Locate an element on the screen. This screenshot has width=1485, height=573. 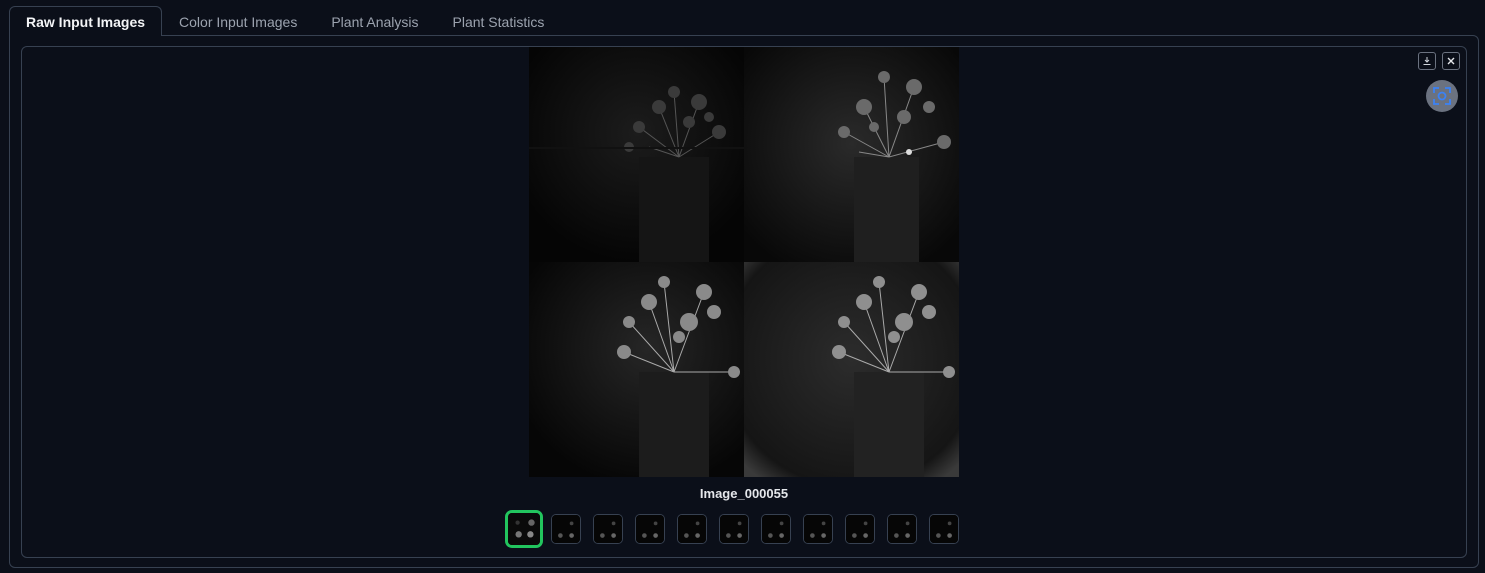
image-caption: Image_000055 is located at coordinates (744, 493).